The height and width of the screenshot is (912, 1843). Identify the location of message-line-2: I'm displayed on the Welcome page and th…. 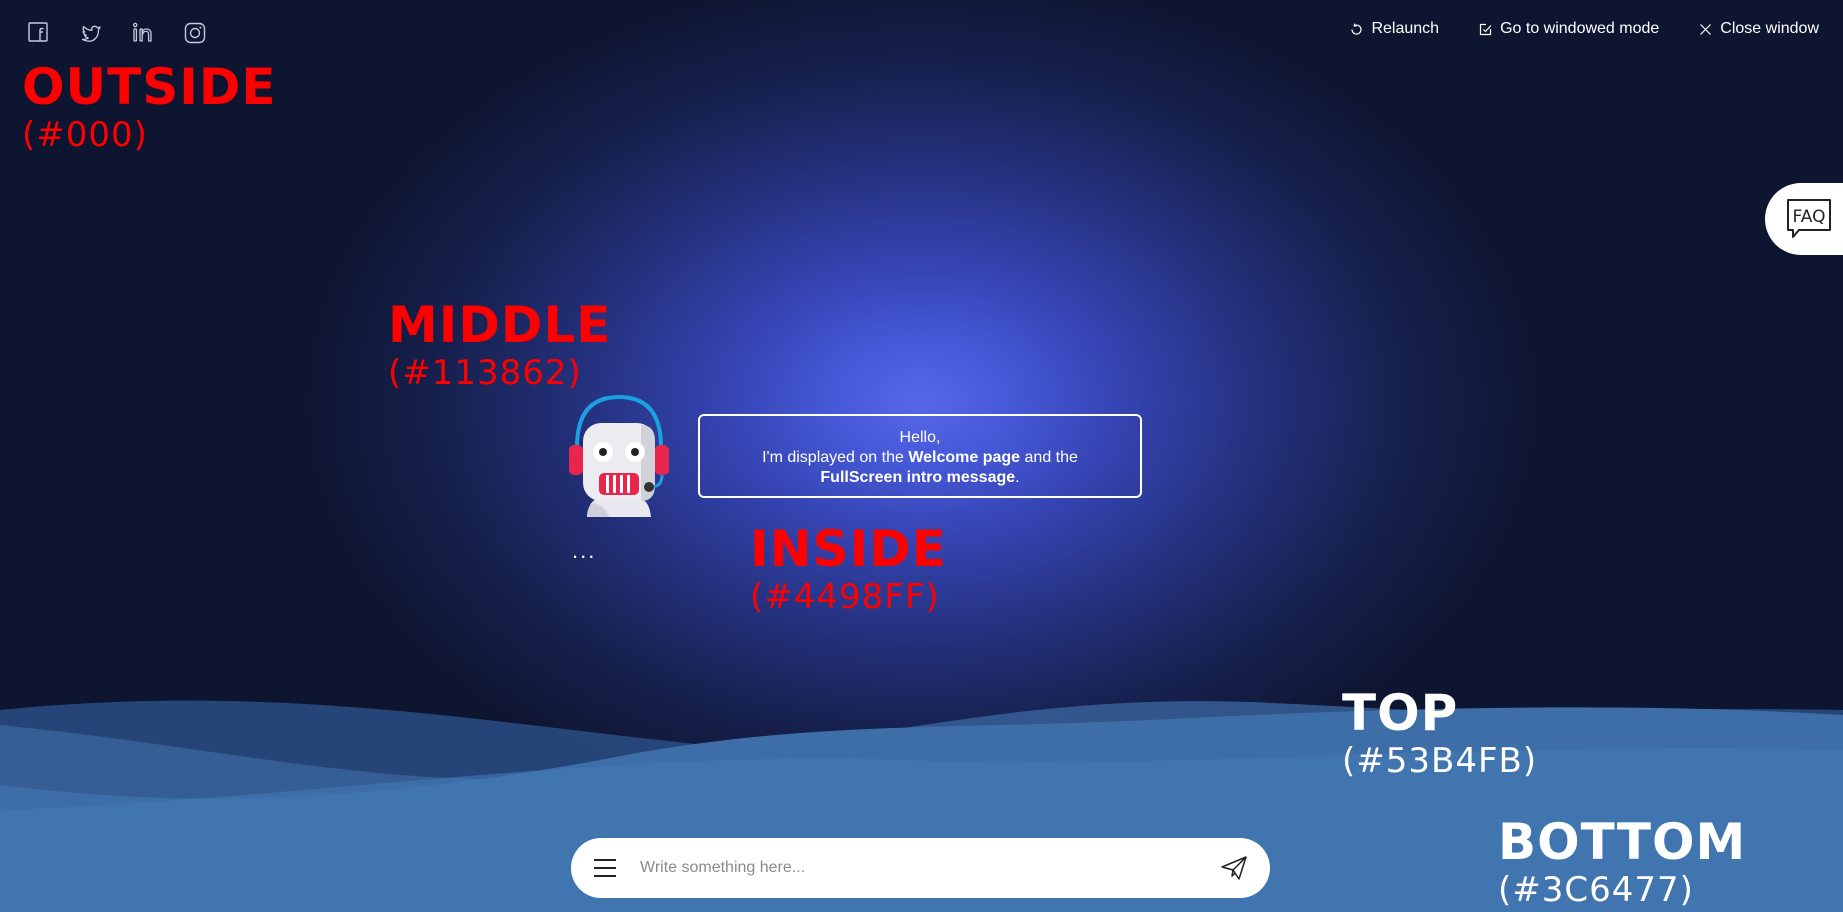
(920, 458).